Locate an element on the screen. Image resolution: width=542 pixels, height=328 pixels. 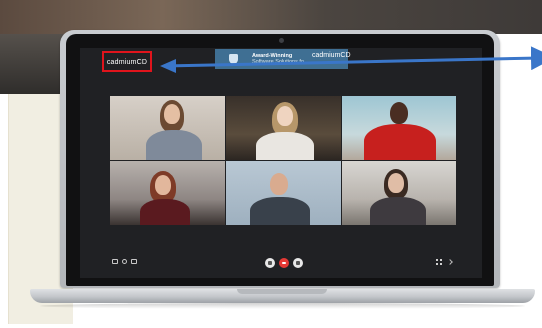
toolbar-right is located at coordinates (444, 262).